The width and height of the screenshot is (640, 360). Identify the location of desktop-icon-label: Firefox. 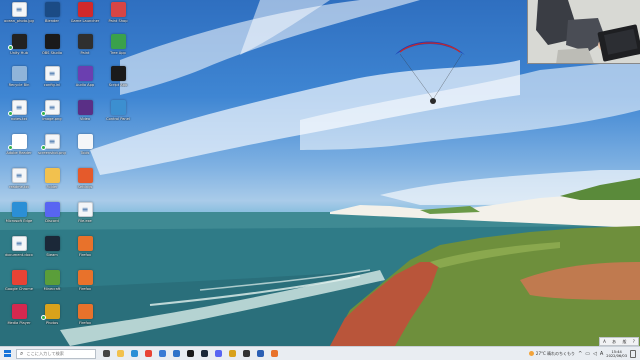
(85, 255).